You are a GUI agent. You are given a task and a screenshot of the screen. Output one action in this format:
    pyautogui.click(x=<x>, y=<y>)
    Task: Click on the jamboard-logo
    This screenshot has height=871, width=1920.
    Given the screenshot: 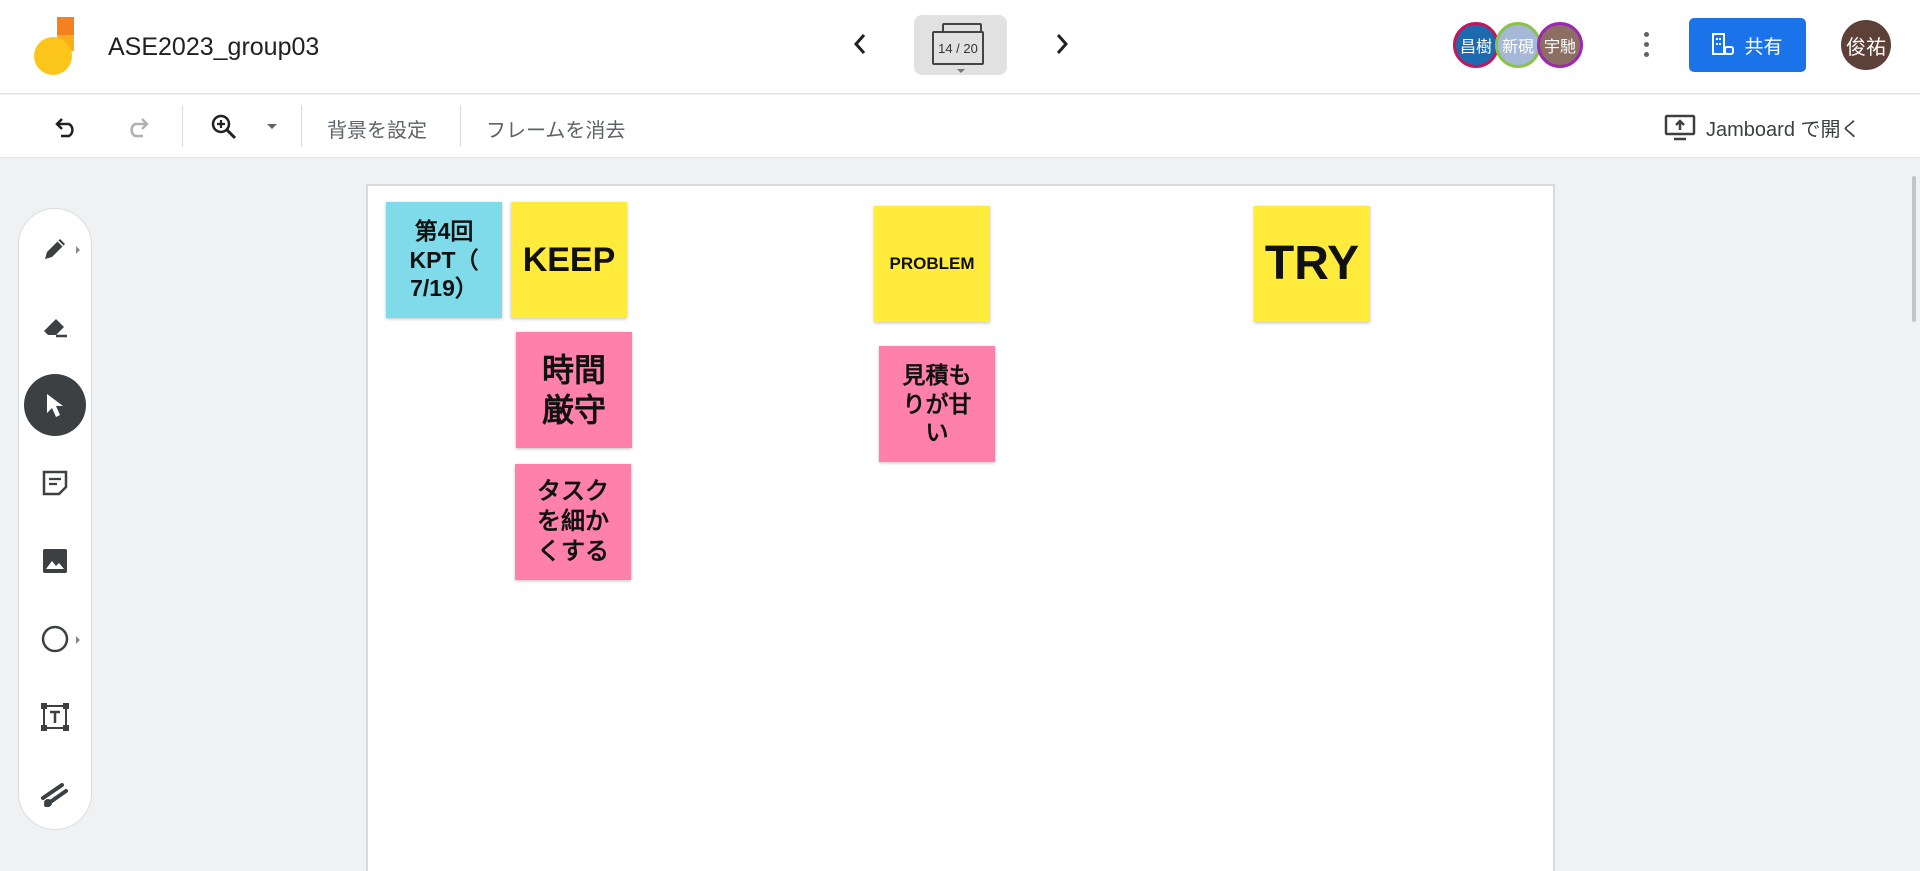 What is the action you would take?
    pyautogui.click(x=54, y=46)
    